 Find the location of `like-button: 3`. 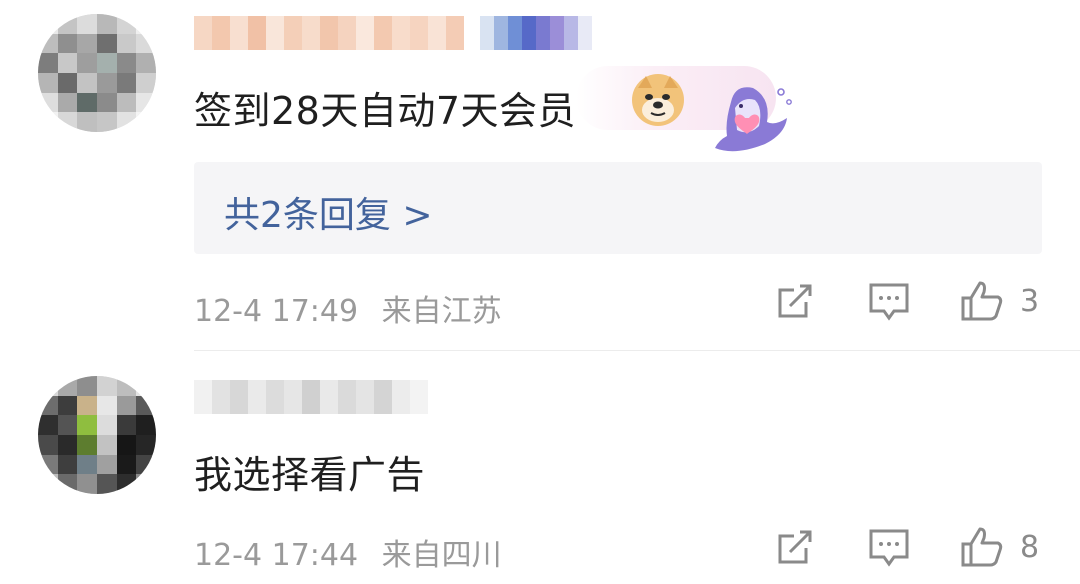

like-button: 3 is located at coordinates (999, 301).